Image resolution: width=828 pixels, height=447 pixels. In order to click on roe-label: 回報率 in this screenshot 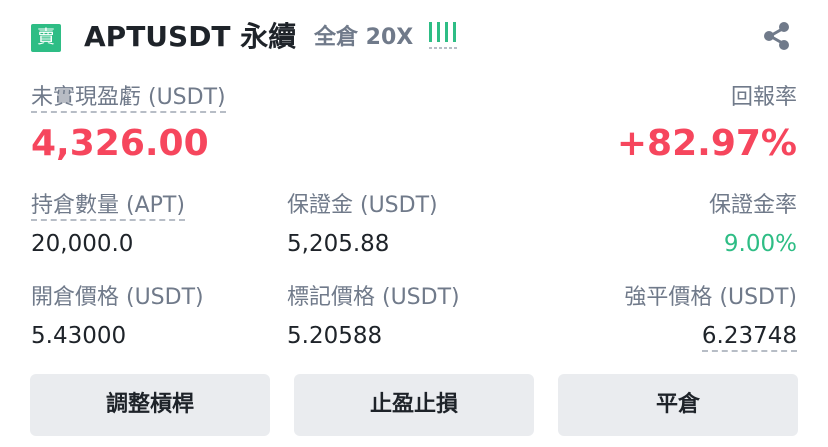, I will do `click(763, 97)`.